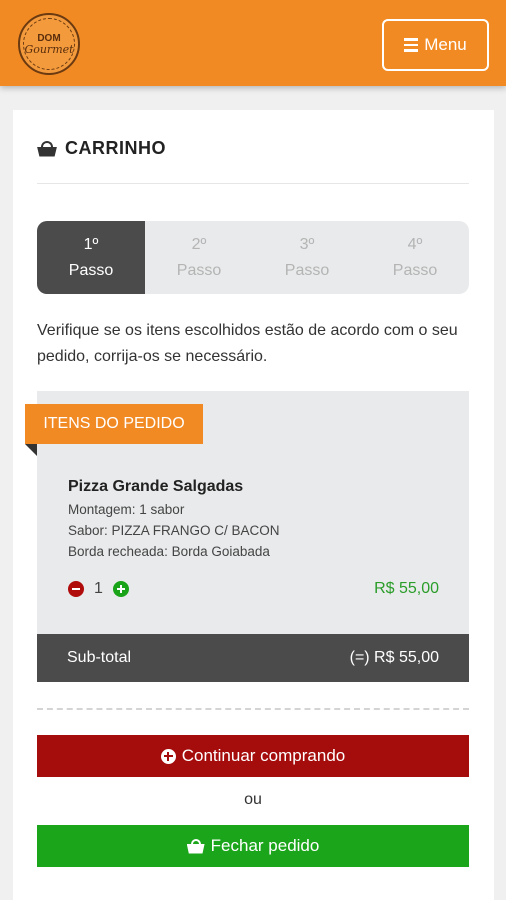 This screenshot has height=900, width=506. I want to click on ribbon-fold, so click(31, 450).